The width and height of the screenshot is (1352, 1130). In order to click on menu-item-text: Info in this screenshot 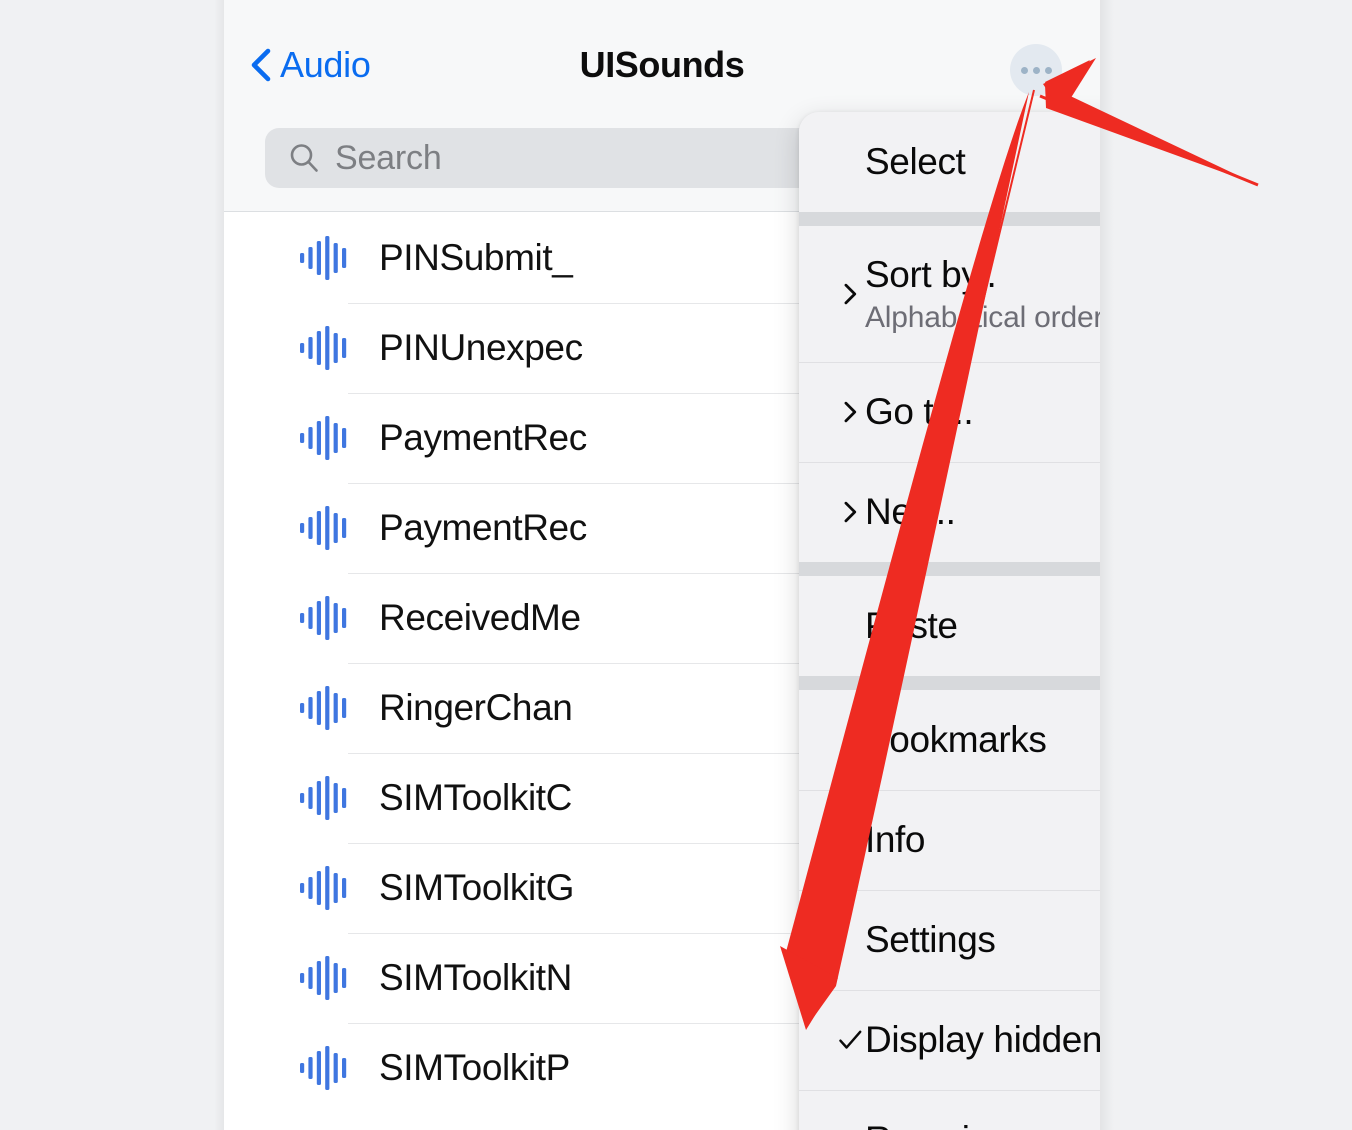, I will do `click(982, 840)`.